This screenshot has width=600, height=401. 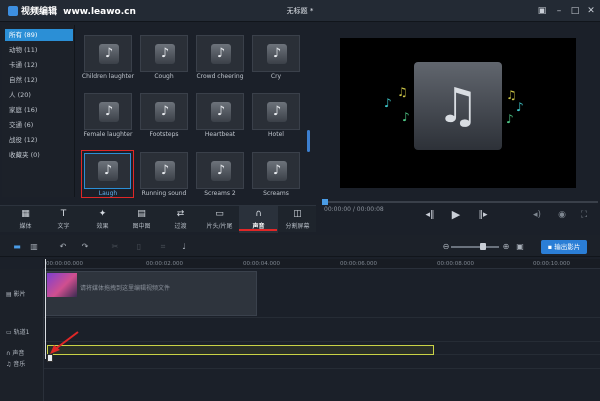 I want to click on sound-thumb-heartbeat: ♪, so click(x=220, y=111).